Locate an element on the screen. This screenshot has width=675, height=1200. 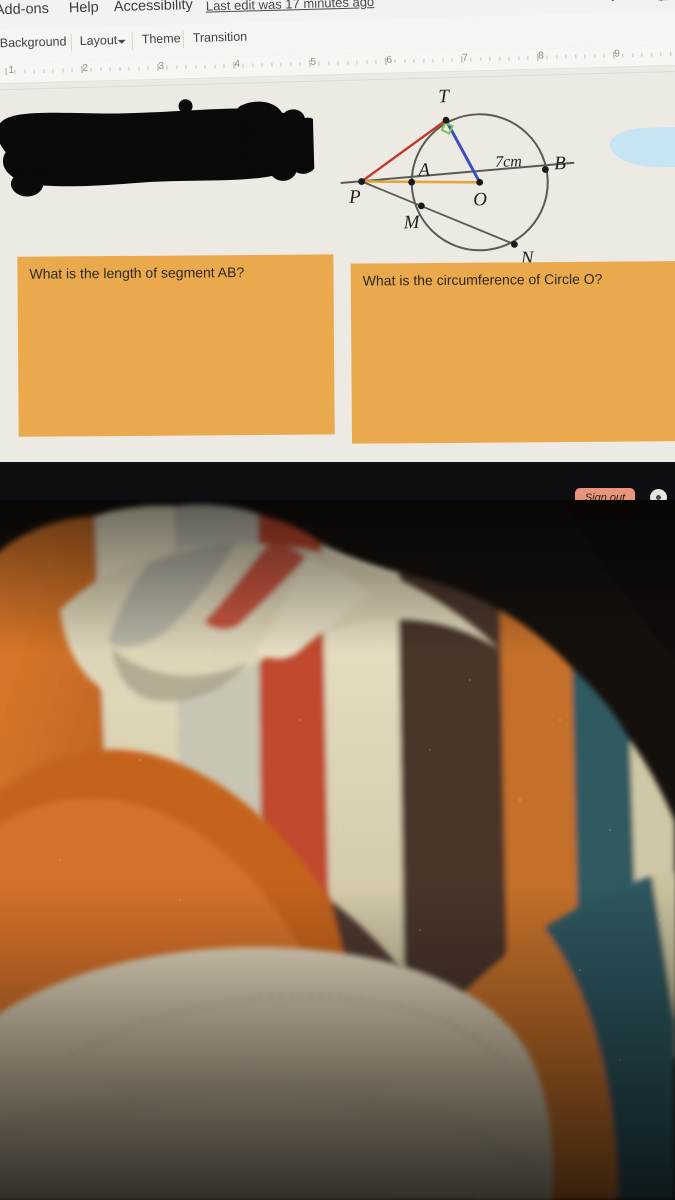
menu-item-help: Help is located at coordinates (84, 8).